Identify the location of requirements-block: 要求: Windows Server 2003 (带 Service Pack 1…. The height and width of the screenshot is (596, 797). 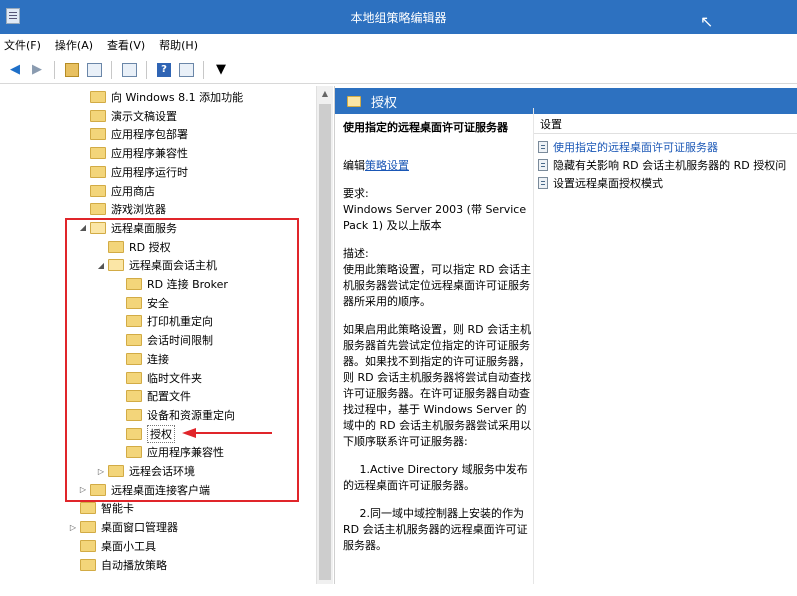
(435, 209).